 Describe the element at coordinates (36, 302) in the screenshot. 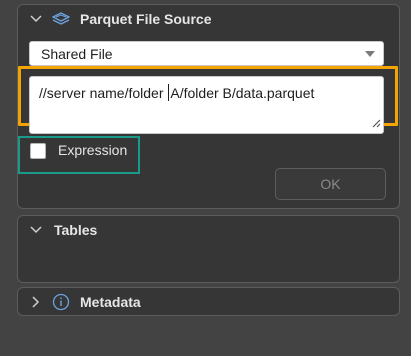

I see `chevron-right-icon` at that location.